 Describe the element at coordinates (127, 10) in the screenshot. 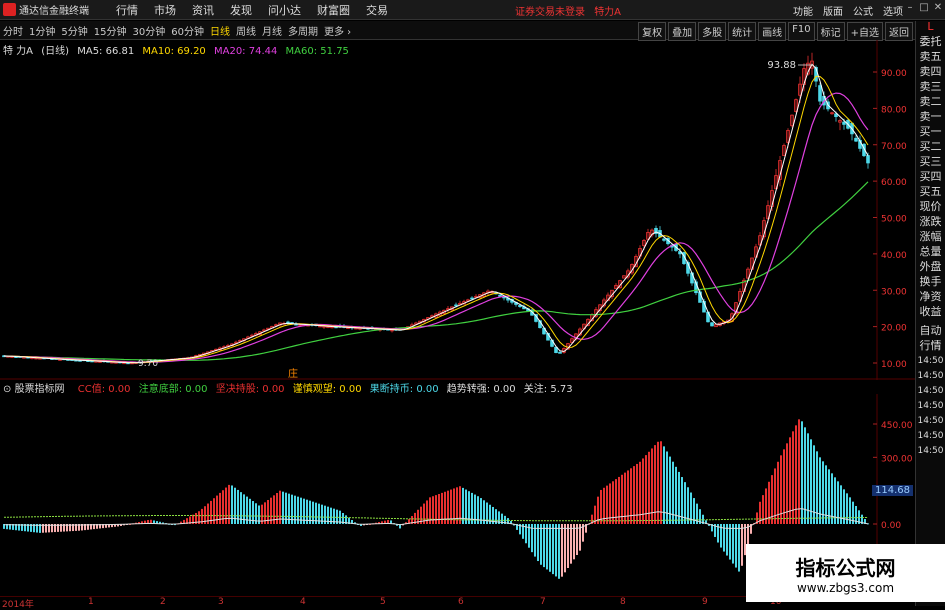

I see `menu-item-hangqing: 行情` at that location.